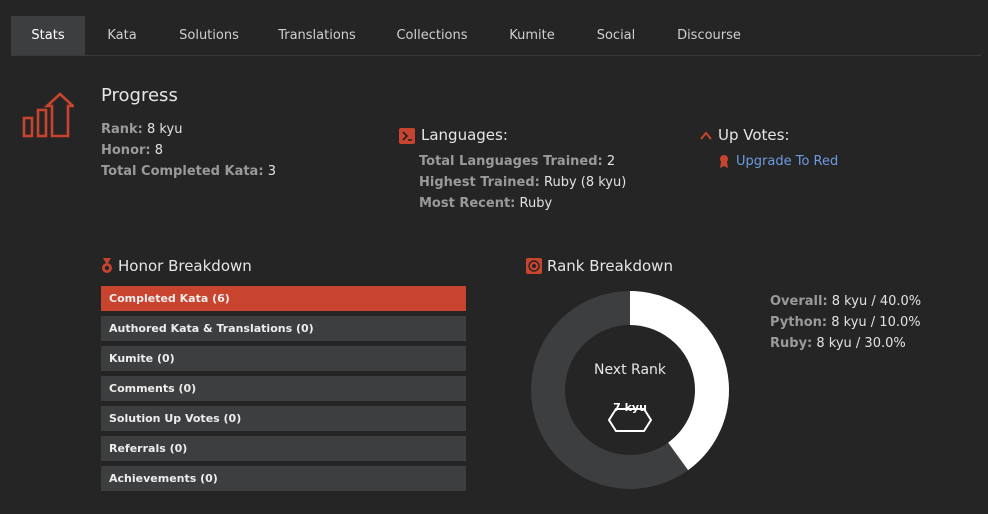  I want to click on rank-progress-ring, so click(630, 390).